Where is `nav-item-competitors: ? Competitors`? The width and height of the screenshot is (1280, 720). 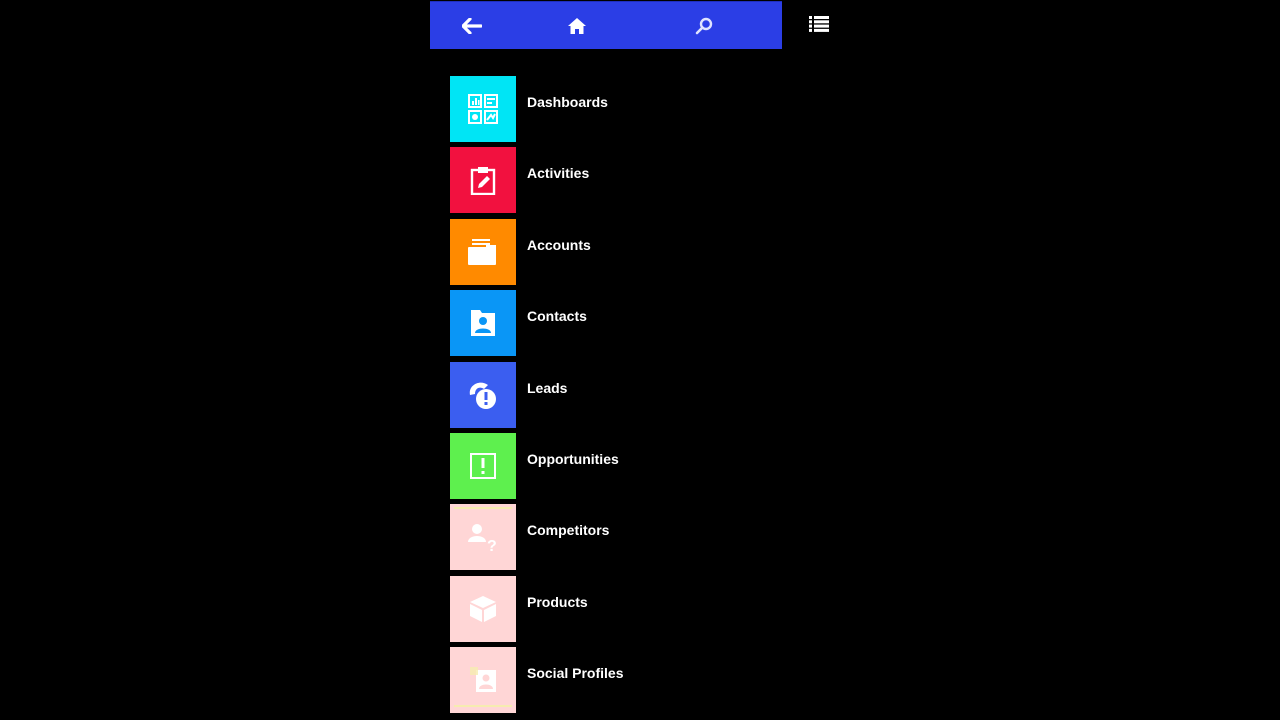 nav-item-competitors: ? Competitors is located at coordinates (610, 537).